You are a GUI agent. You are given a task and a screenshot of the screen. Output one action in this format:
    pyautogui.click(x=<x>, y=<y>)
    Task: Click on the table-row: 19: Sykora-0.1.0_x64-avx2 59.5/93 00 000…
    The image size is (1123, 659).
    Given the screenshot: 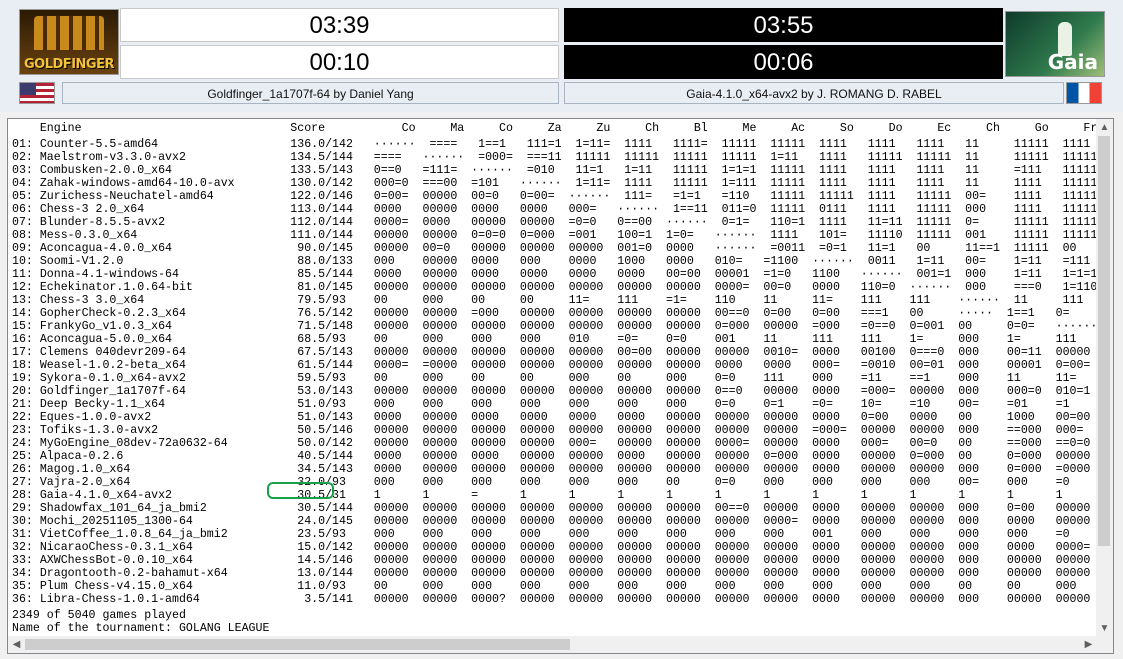 What is the action you would take?
    pyautogui.click(x=554, y=378)
    